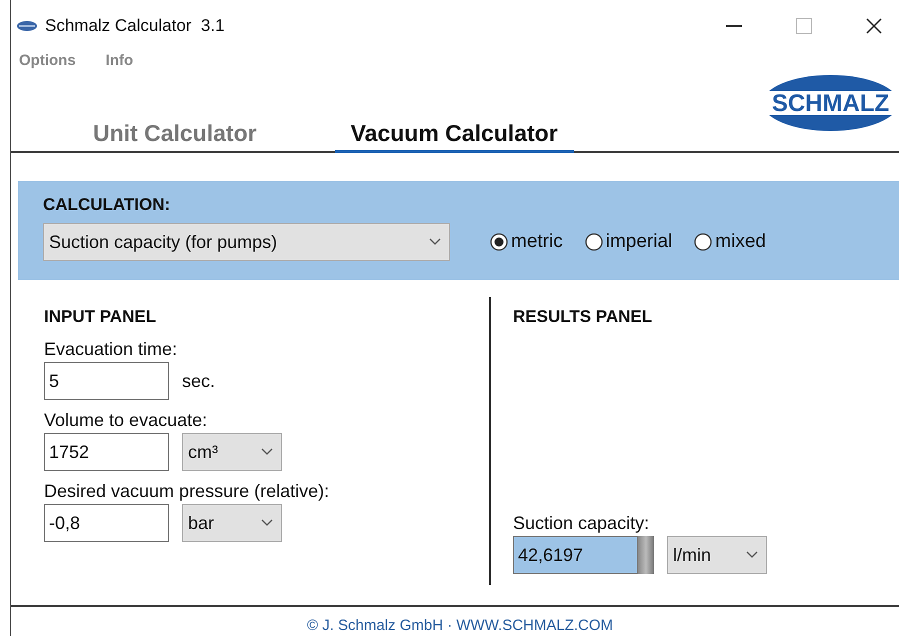 This screenshot has width=899, height=636. I want to click on section-heading: CALCULATION:, so click(107, 205).